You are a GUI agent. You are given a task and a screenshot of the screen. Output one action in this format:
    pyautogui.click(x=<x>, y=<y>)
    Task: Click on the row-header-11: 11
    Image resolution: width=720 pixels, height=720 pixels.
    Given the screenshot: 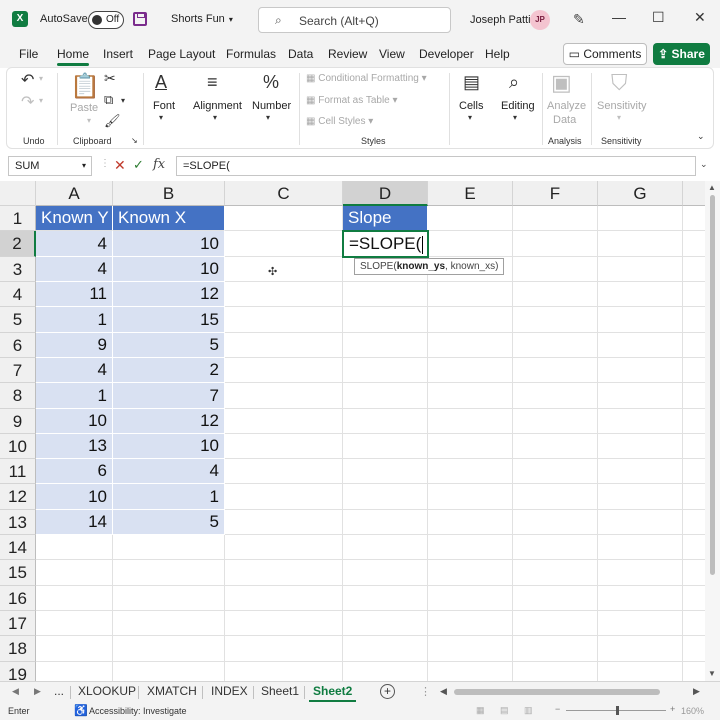 What is the action you would take?
    pyautogui.click(x=18, y=471)
    